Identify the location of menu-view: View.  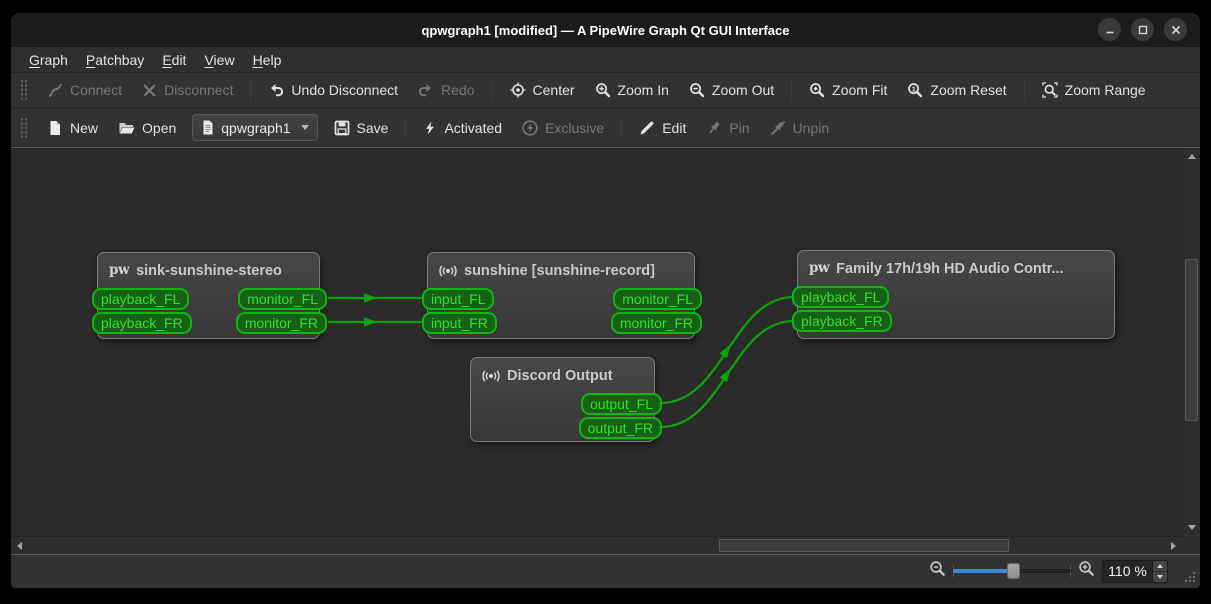
(219, 60).